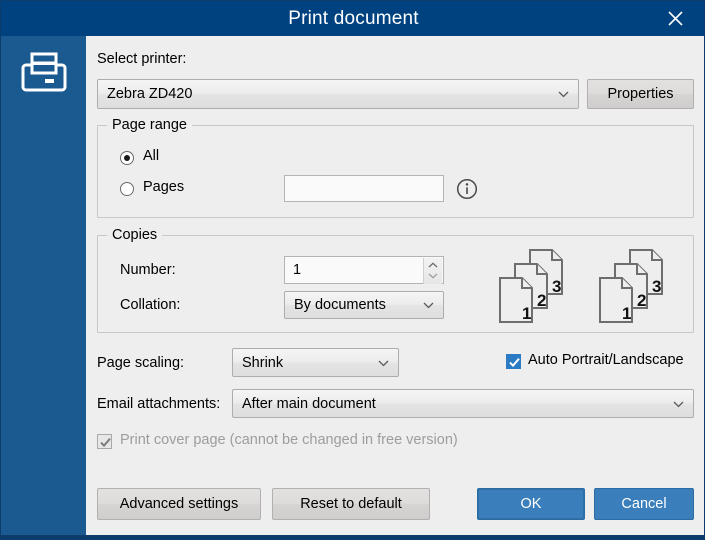 The width and height of the screenshot is (705, 540). Describe the element at coordinates (263, 362) in the screenshot. I see `page-scaling-value: Shrink` at that location.